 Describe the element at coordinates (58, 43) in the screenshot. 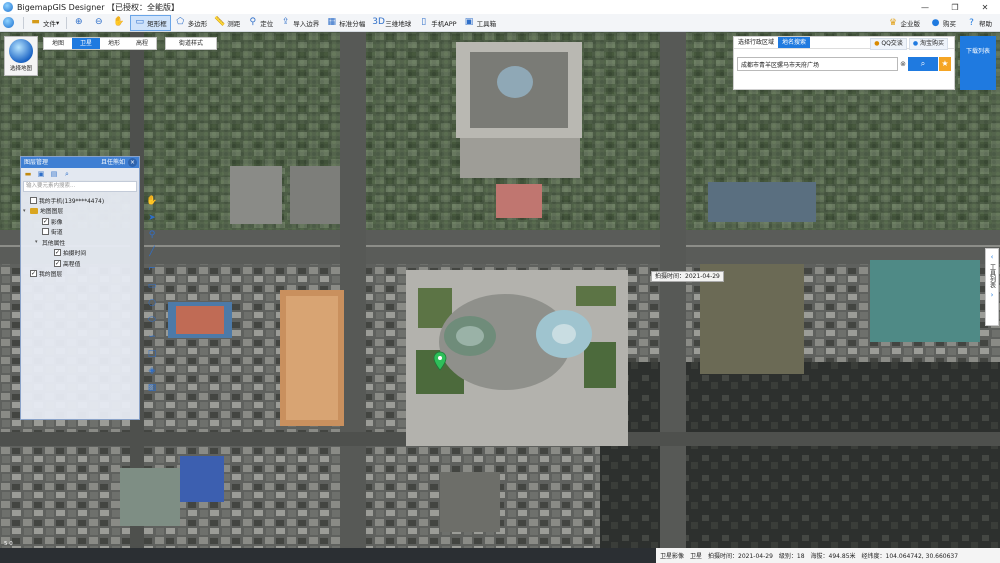

I see `map-tab: 地图` at that location.